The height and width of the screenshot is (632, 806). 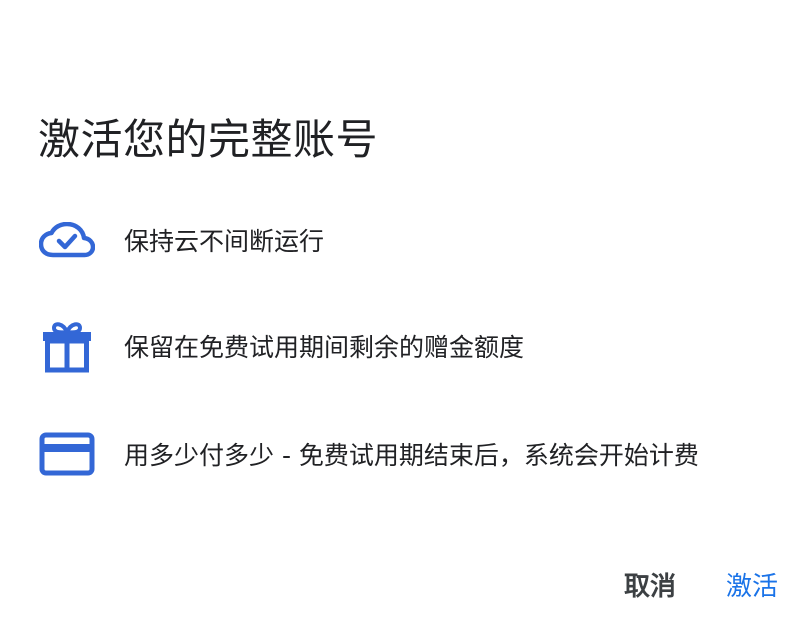 What do you see at coordinates (67, 454) in the screenshot?
I see `credit-card-icon` at bounding box center [67, 454].